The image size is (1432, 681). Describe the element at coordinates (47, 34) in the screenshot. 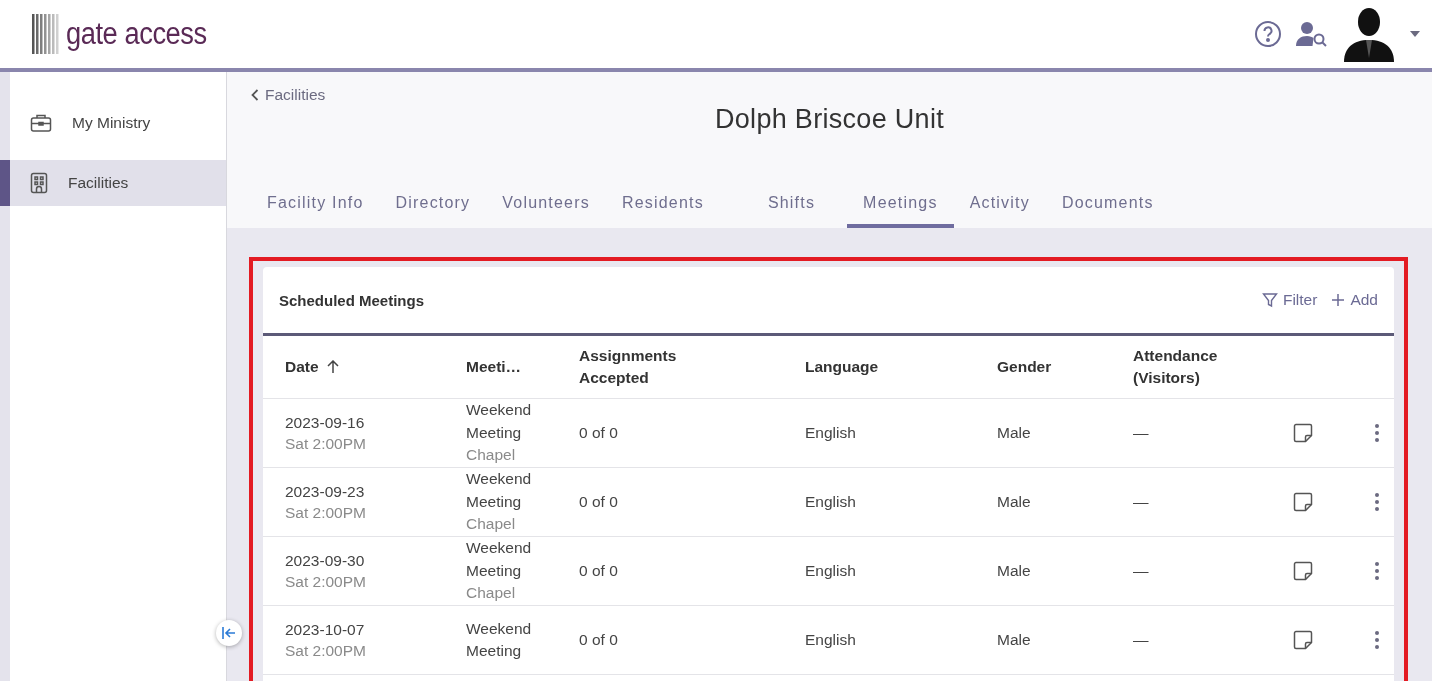

I see `logo-icon` at that location.